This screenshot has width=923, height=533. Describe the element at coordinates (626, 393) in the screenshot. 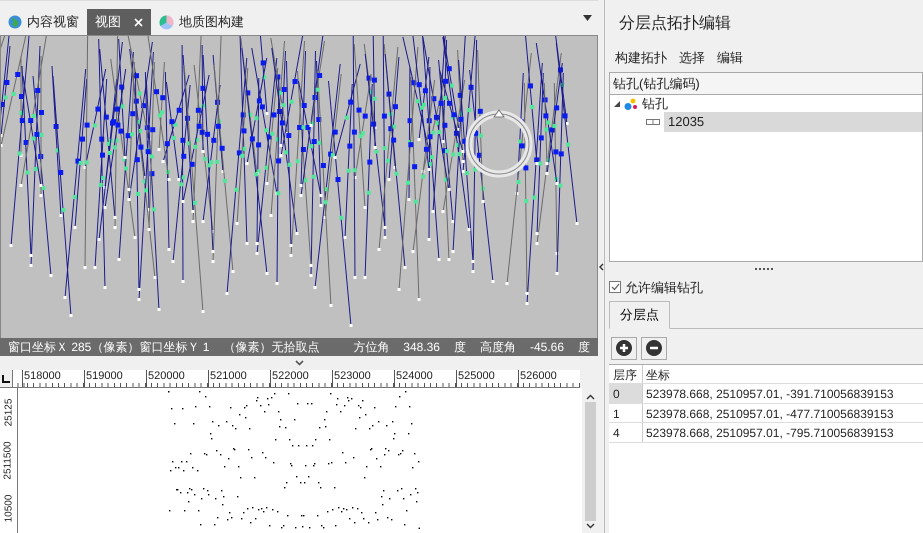

I see `table-cell: 0` at that location.